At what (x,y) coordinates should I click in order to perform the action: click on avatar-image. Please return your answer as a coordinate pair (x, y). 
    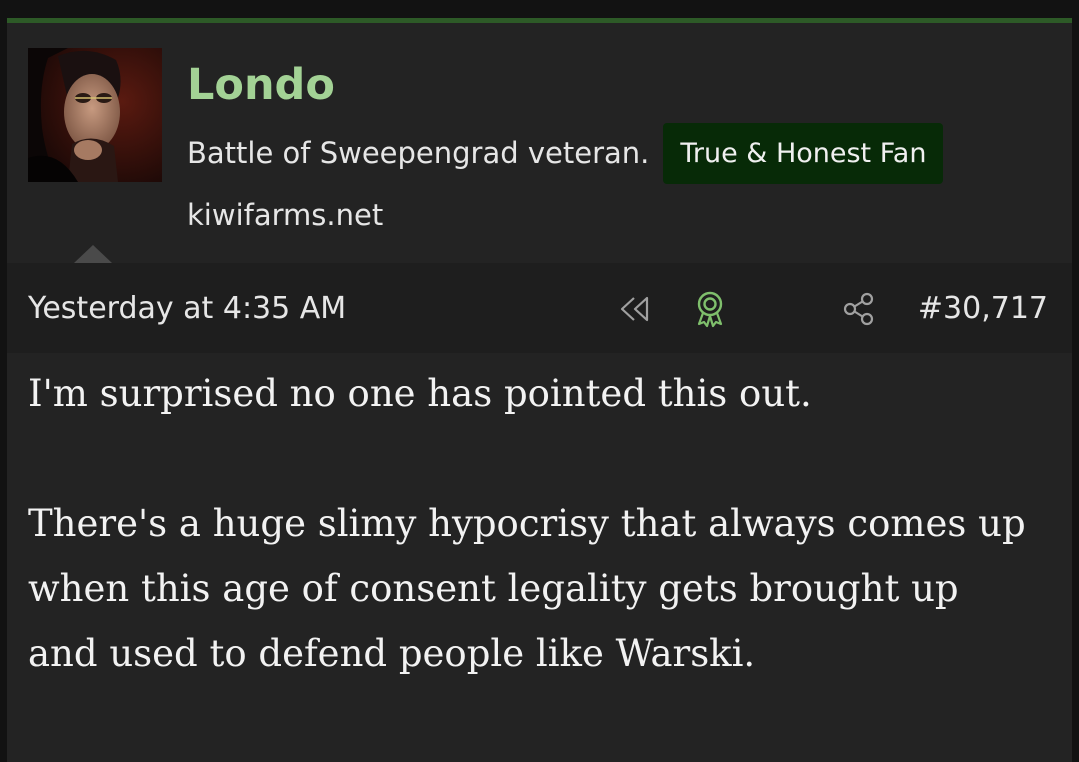
    Looking at the image, I should click on (95, 115).